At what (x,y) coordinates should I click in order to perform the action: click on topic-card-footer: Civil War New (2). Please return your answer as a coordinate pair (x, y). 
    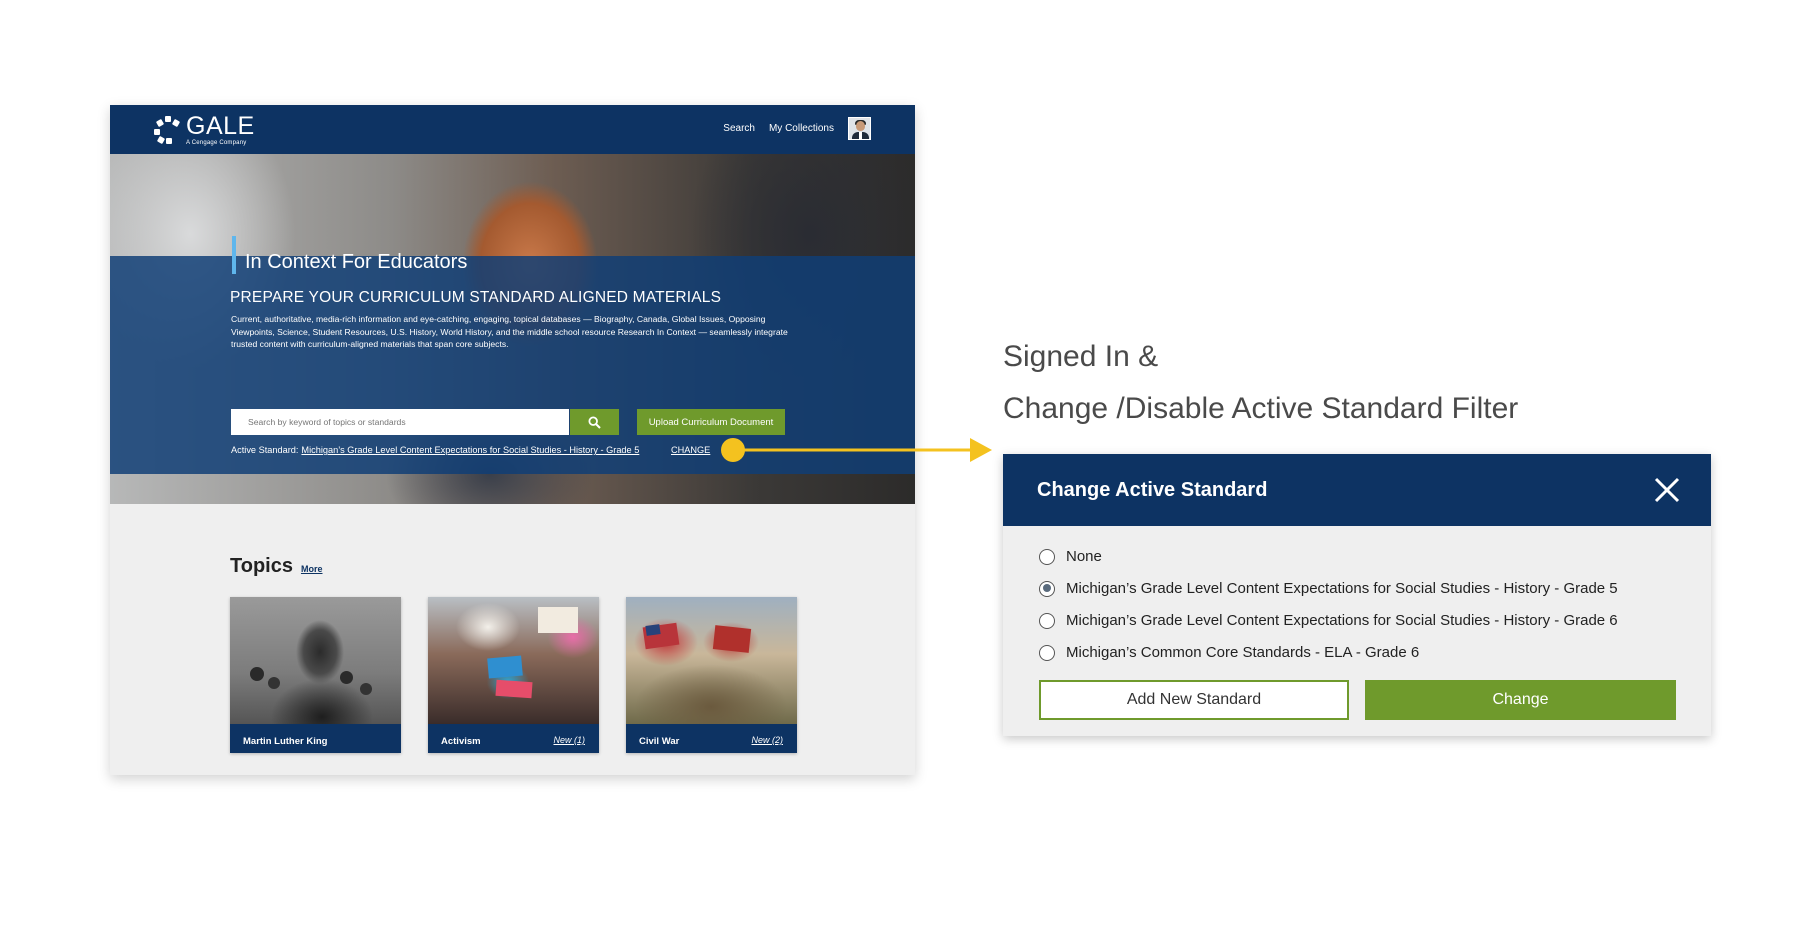
    Looking at the image, I should click on (711, 738).